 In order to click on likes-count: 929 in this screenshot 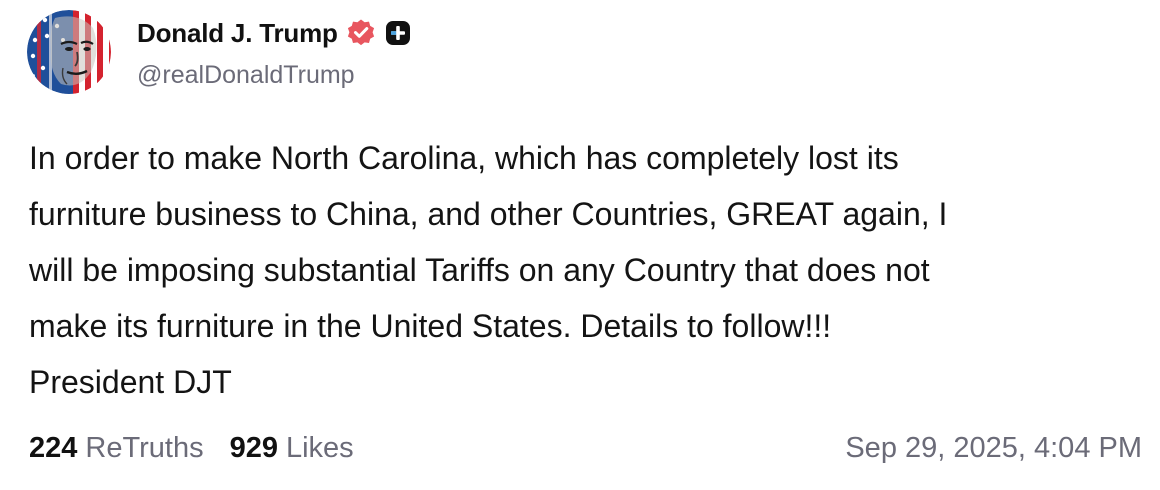, I will do `click(253, 447)`.